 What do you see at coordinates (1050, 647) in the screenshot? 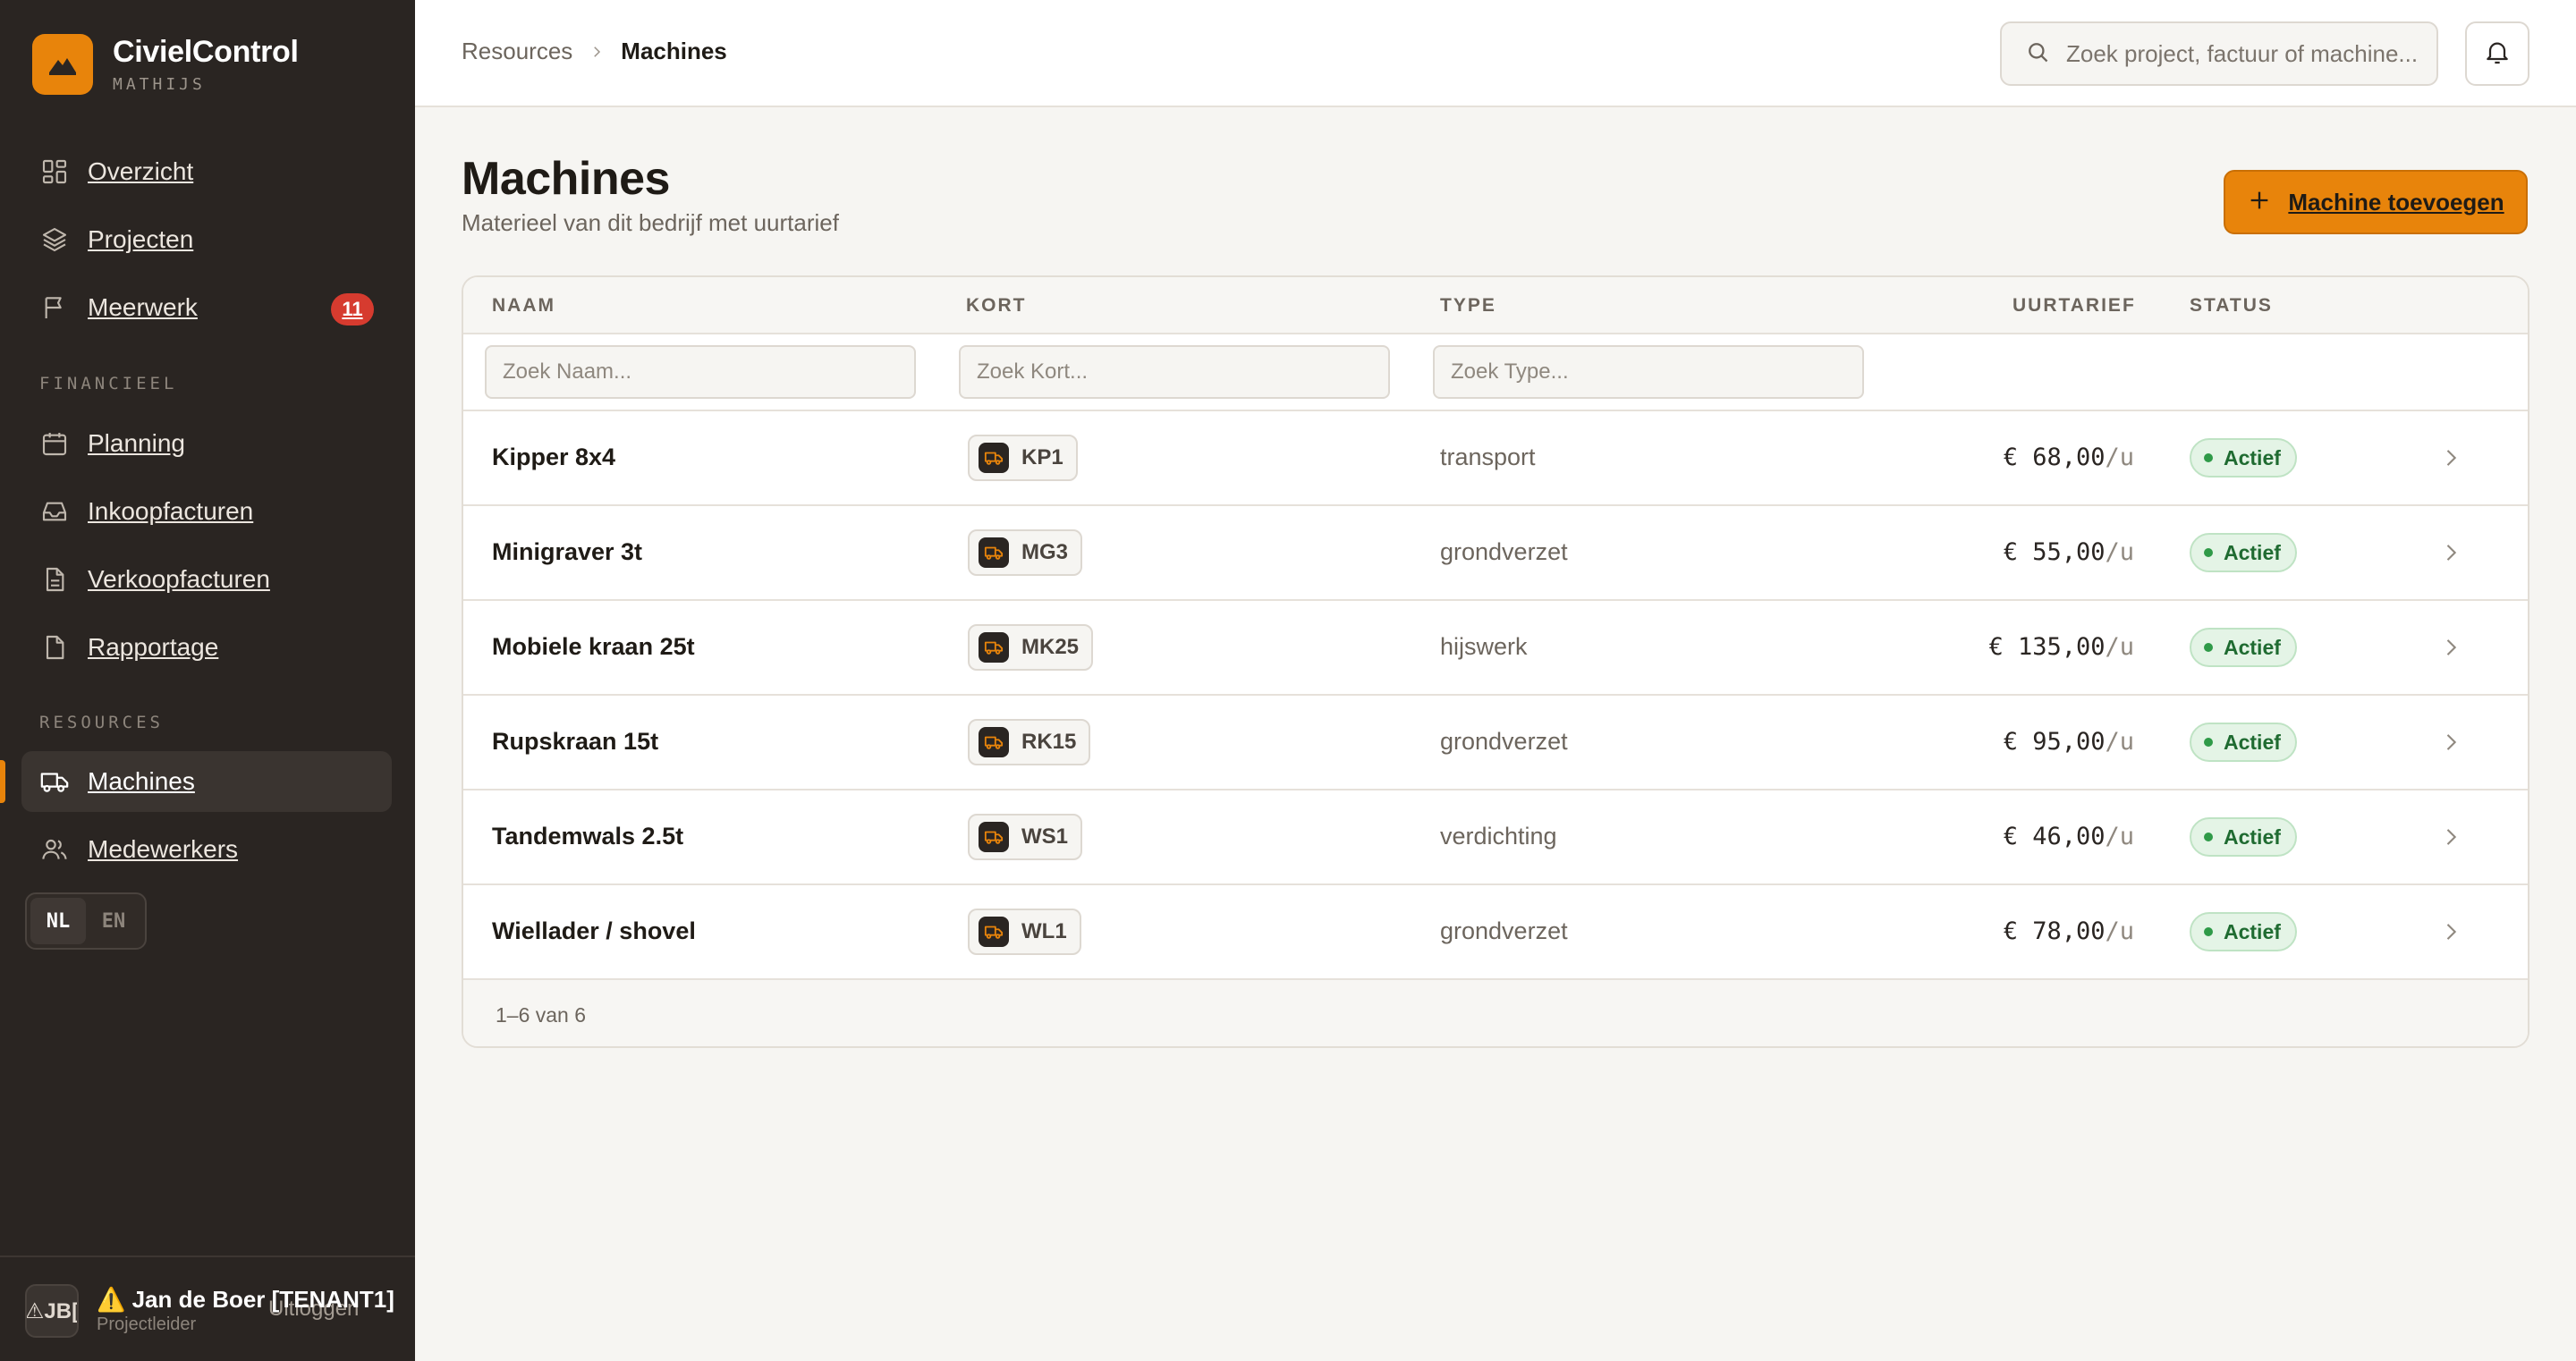
I see `machine-code: MK25` at bounding box center [1050, 647].